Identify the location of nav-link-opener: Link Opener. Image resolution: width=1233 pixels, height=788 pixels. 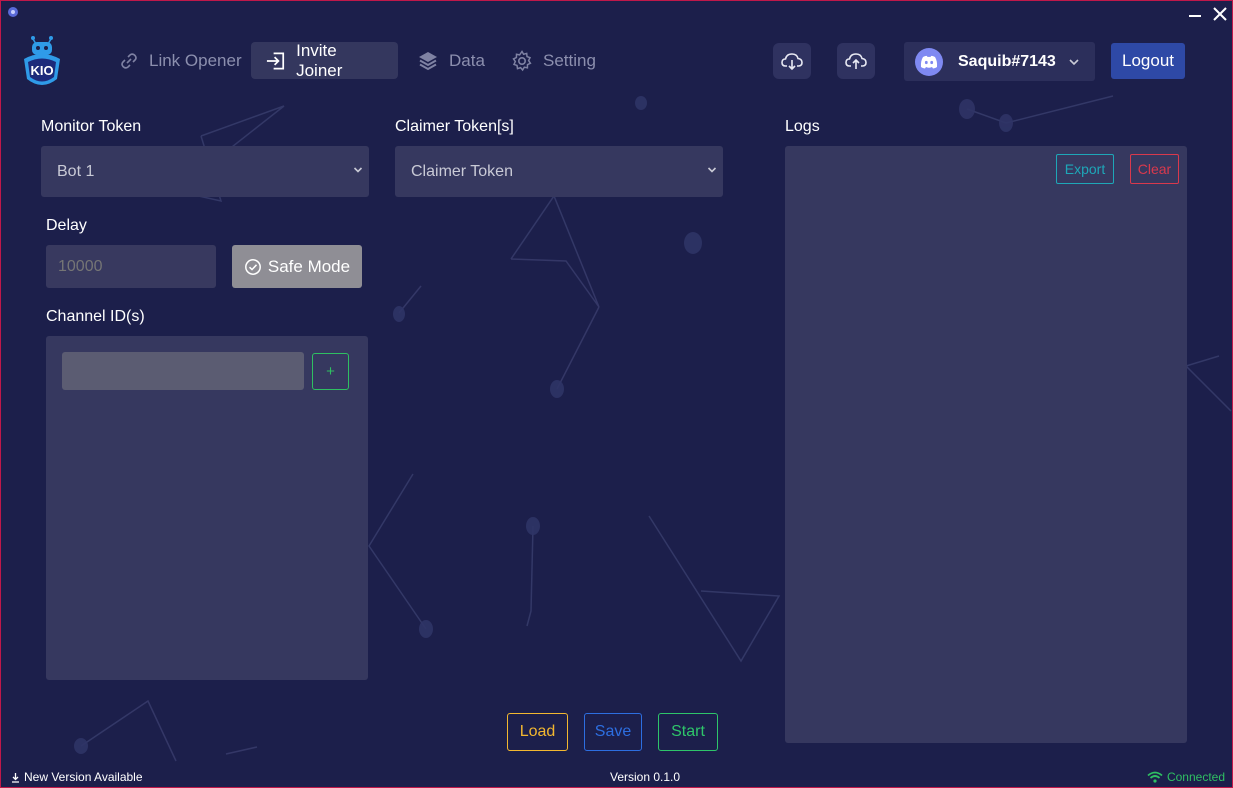
(180, 60).